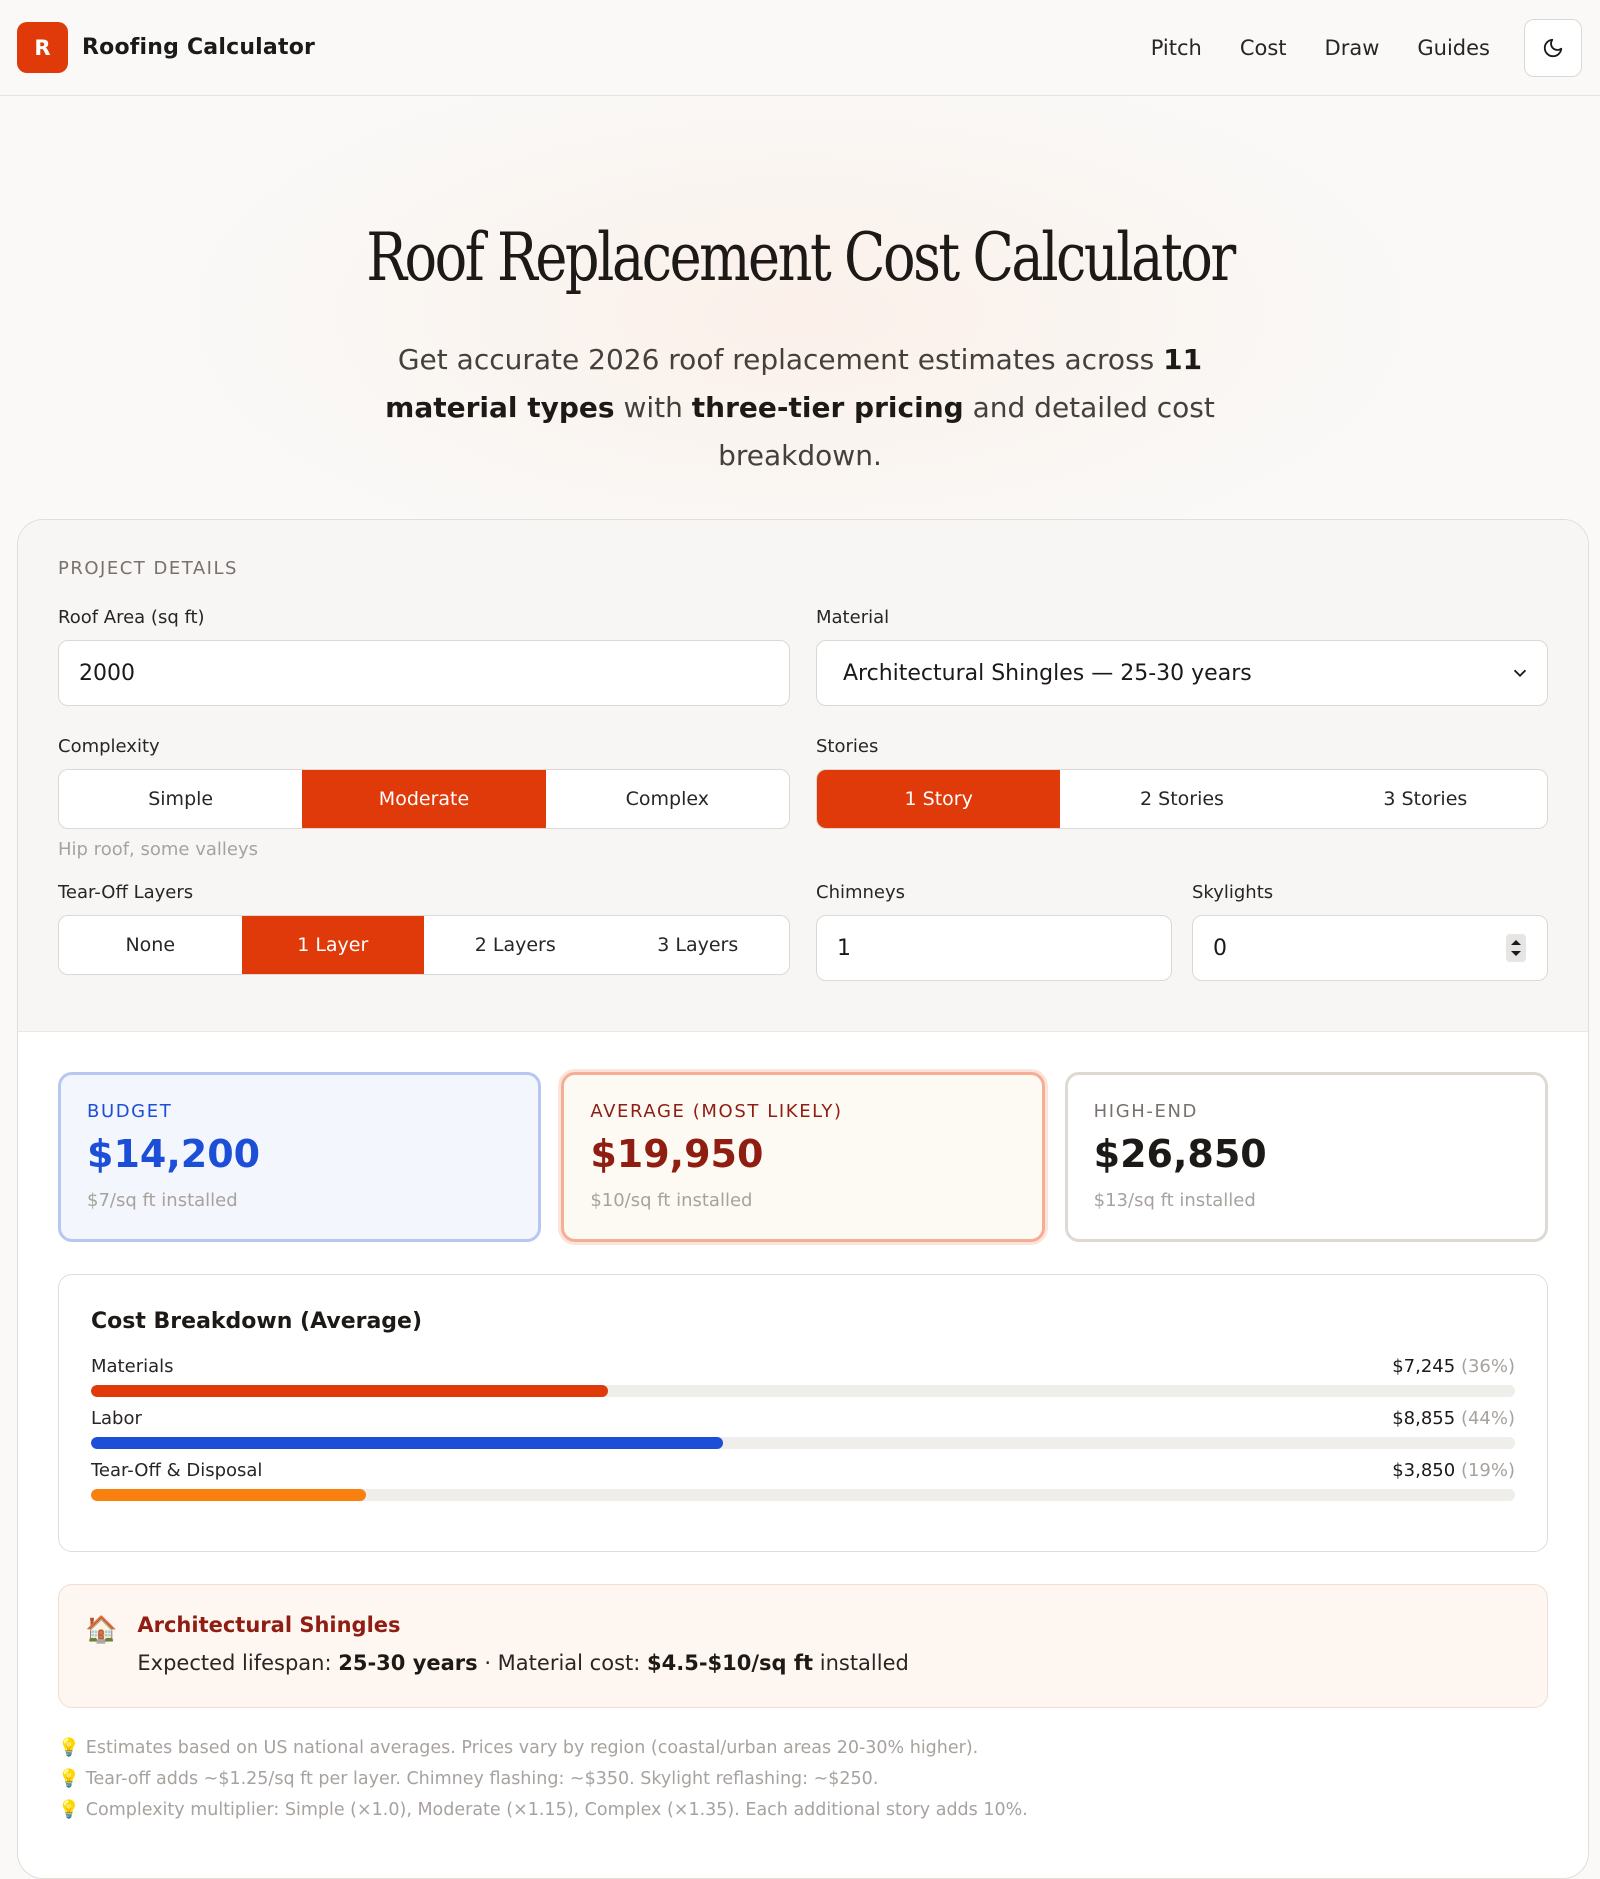 The image size is (1600, 1879). What do you see at coordinates (269, 1625) in the screenshot?
I see `material-info-title: Architectural Shingles` at bounding box center [269, 1625].